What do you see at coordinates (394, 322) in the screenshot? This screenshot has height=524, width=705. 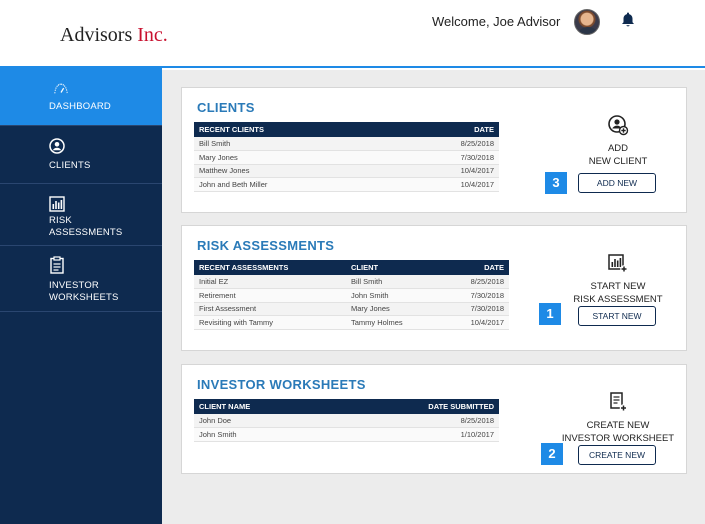 I see `assessment-client: Tammy Holmes` at bounding box center [394, 322].